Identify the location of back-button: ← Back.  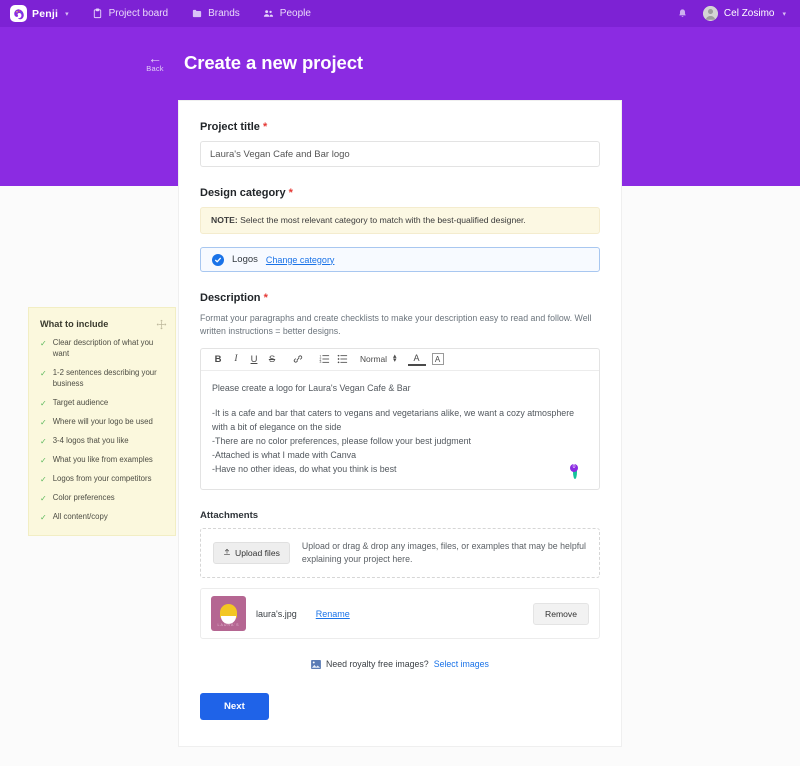
(155, 62).